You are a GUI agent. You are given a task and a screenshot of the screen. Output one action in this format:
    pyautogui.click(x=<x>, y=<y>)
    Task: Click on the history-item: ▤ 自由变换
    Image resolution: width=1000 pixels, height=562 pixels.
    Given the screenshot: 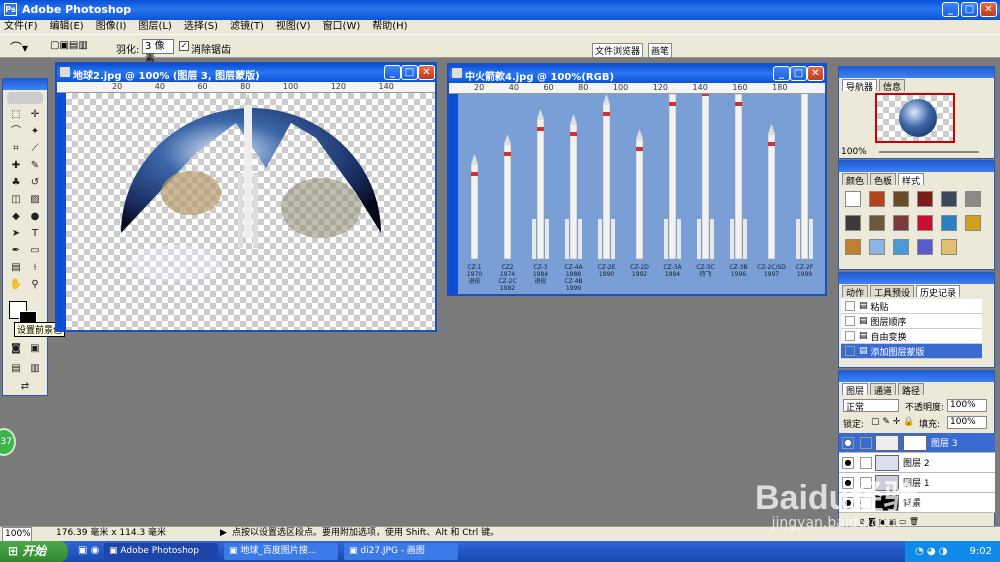 What is the action you would take?
    pyautogui.click(x=911, y=336)
    